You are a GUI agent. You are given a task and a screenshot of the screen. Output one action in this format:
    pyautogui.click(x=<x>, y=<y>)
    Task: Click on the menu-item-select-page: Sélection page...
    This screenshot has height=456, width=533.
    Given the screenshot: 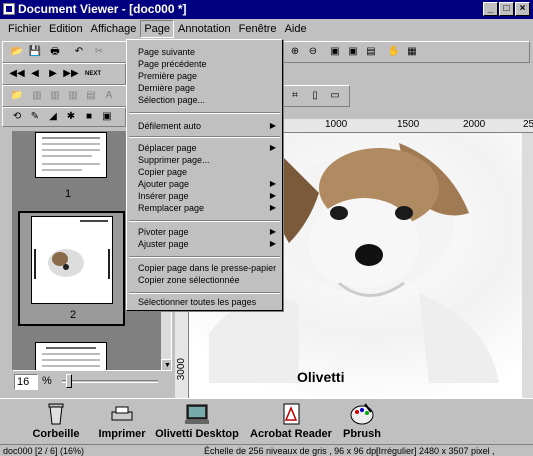 What is the action you would take?
    pyautogui.click(x=210, y=100)
    